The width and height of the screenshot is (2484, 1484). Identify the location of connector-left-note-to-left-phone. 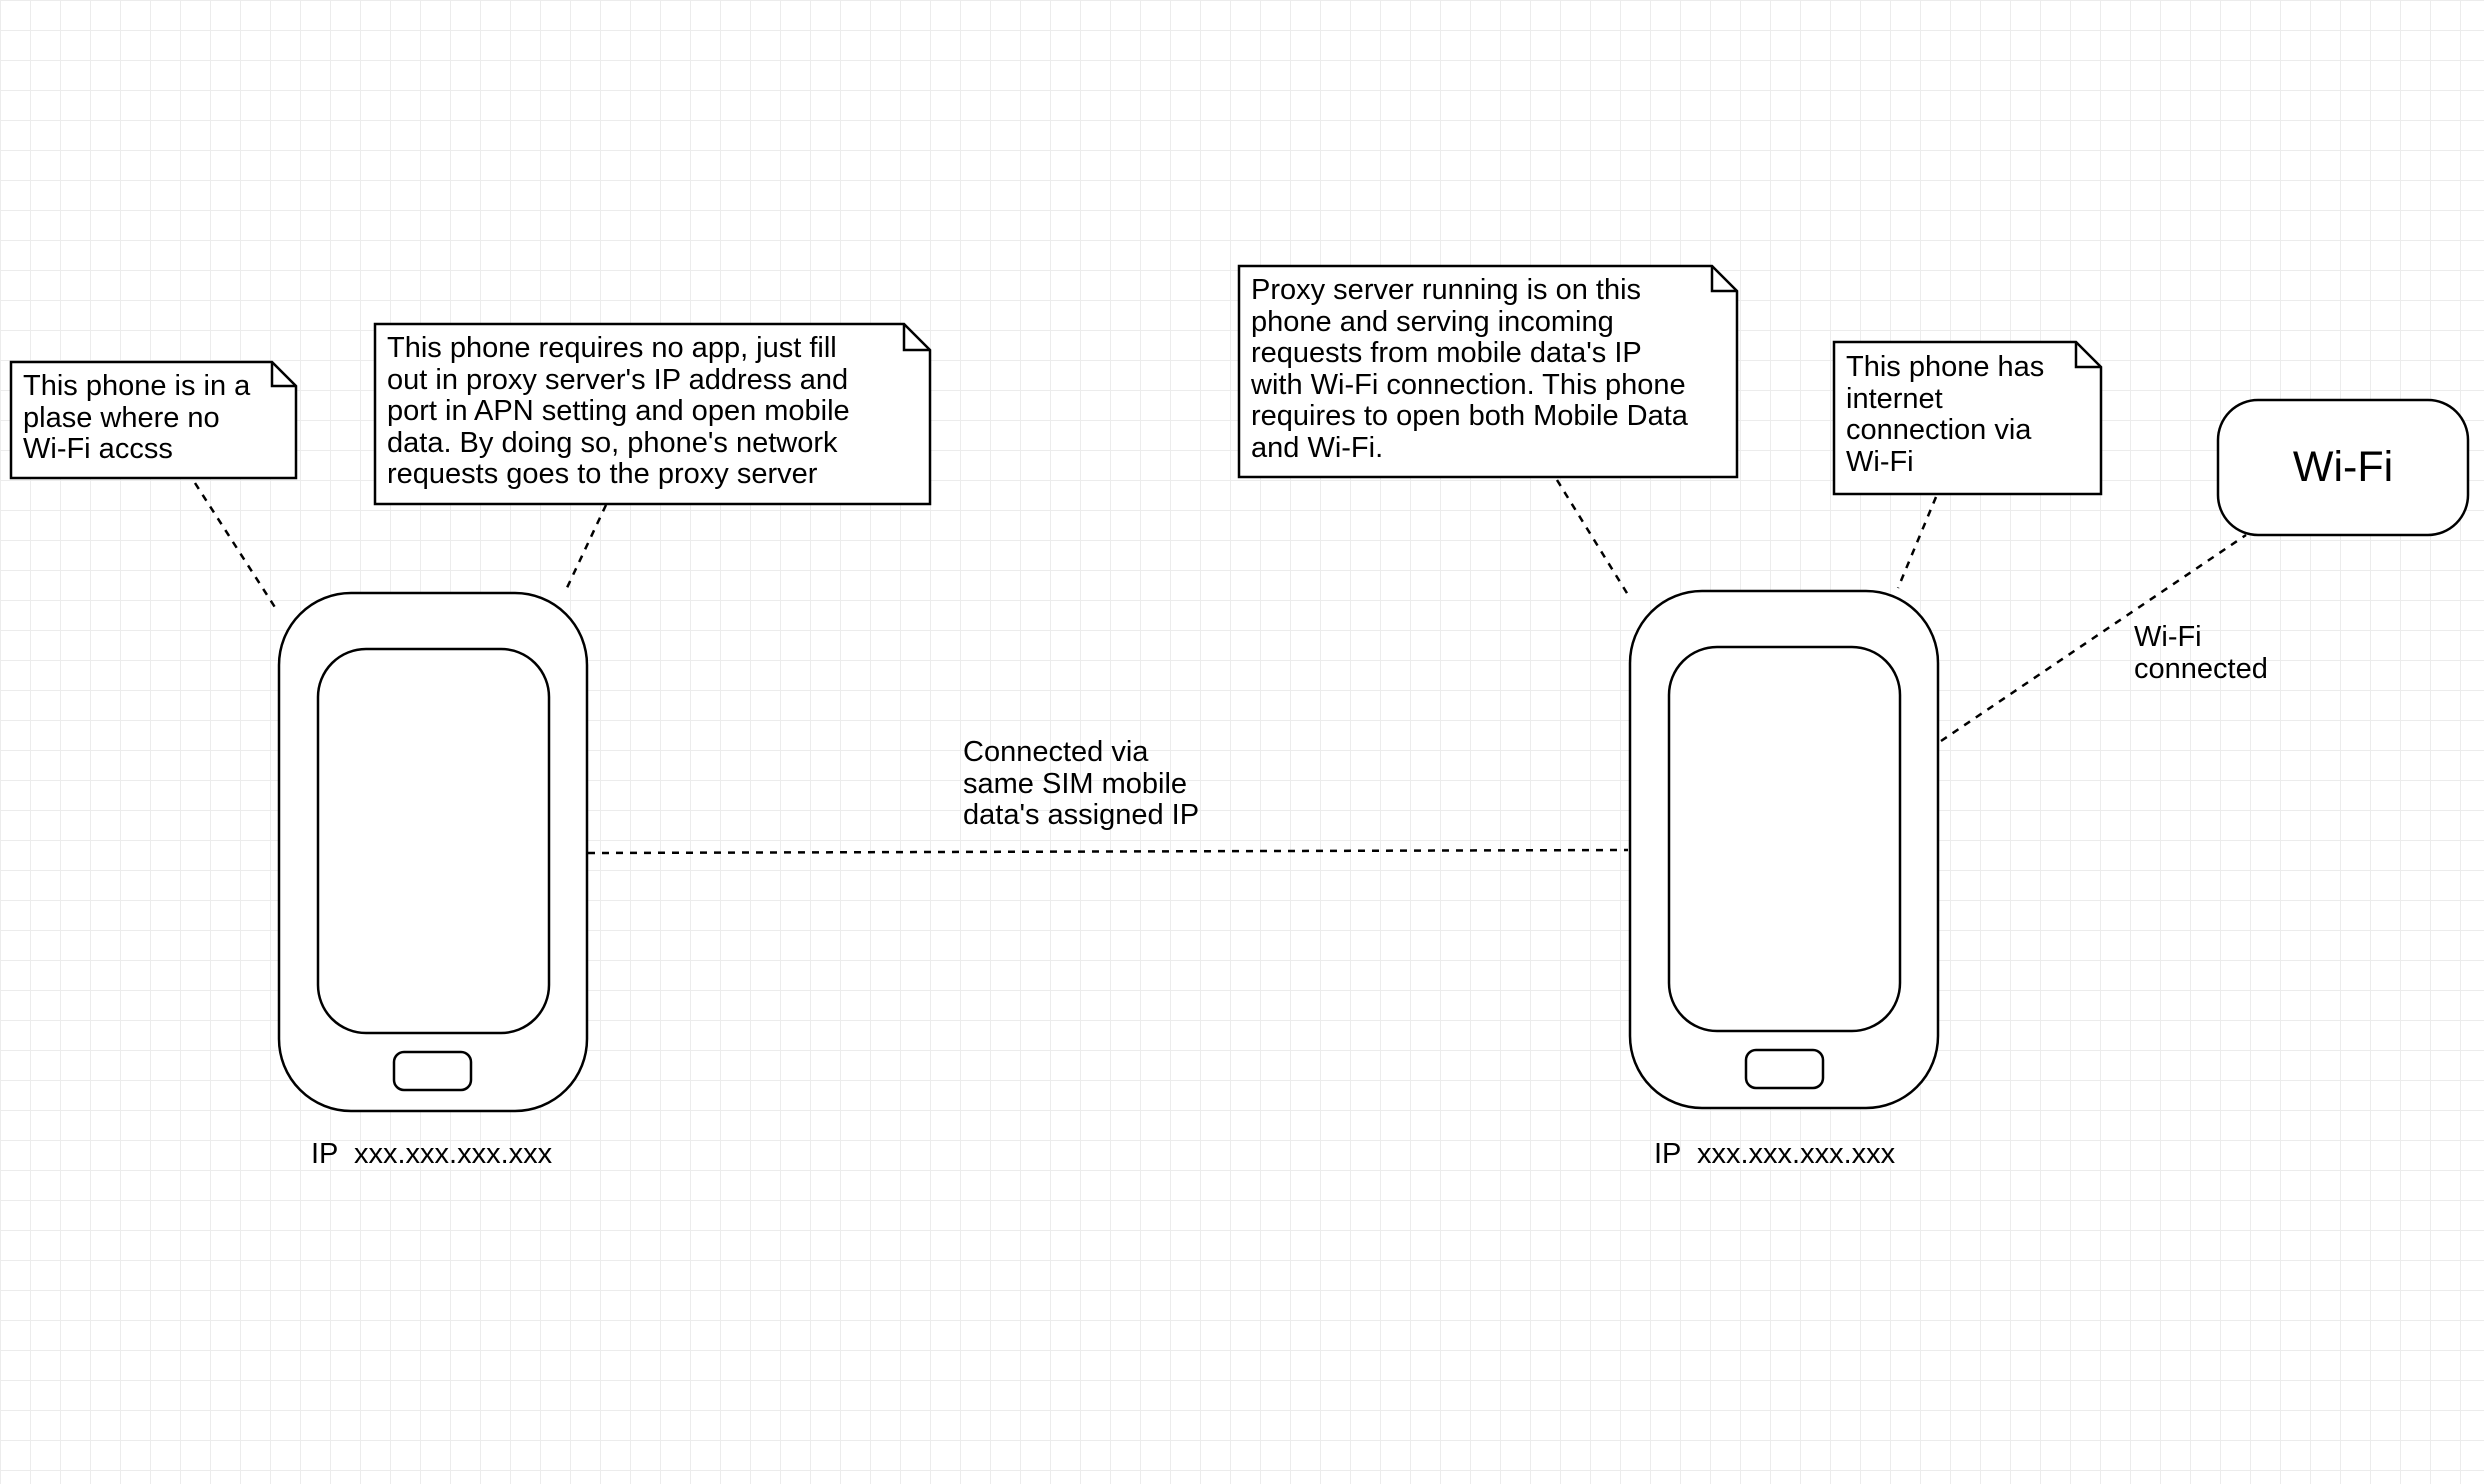
(236, 547).